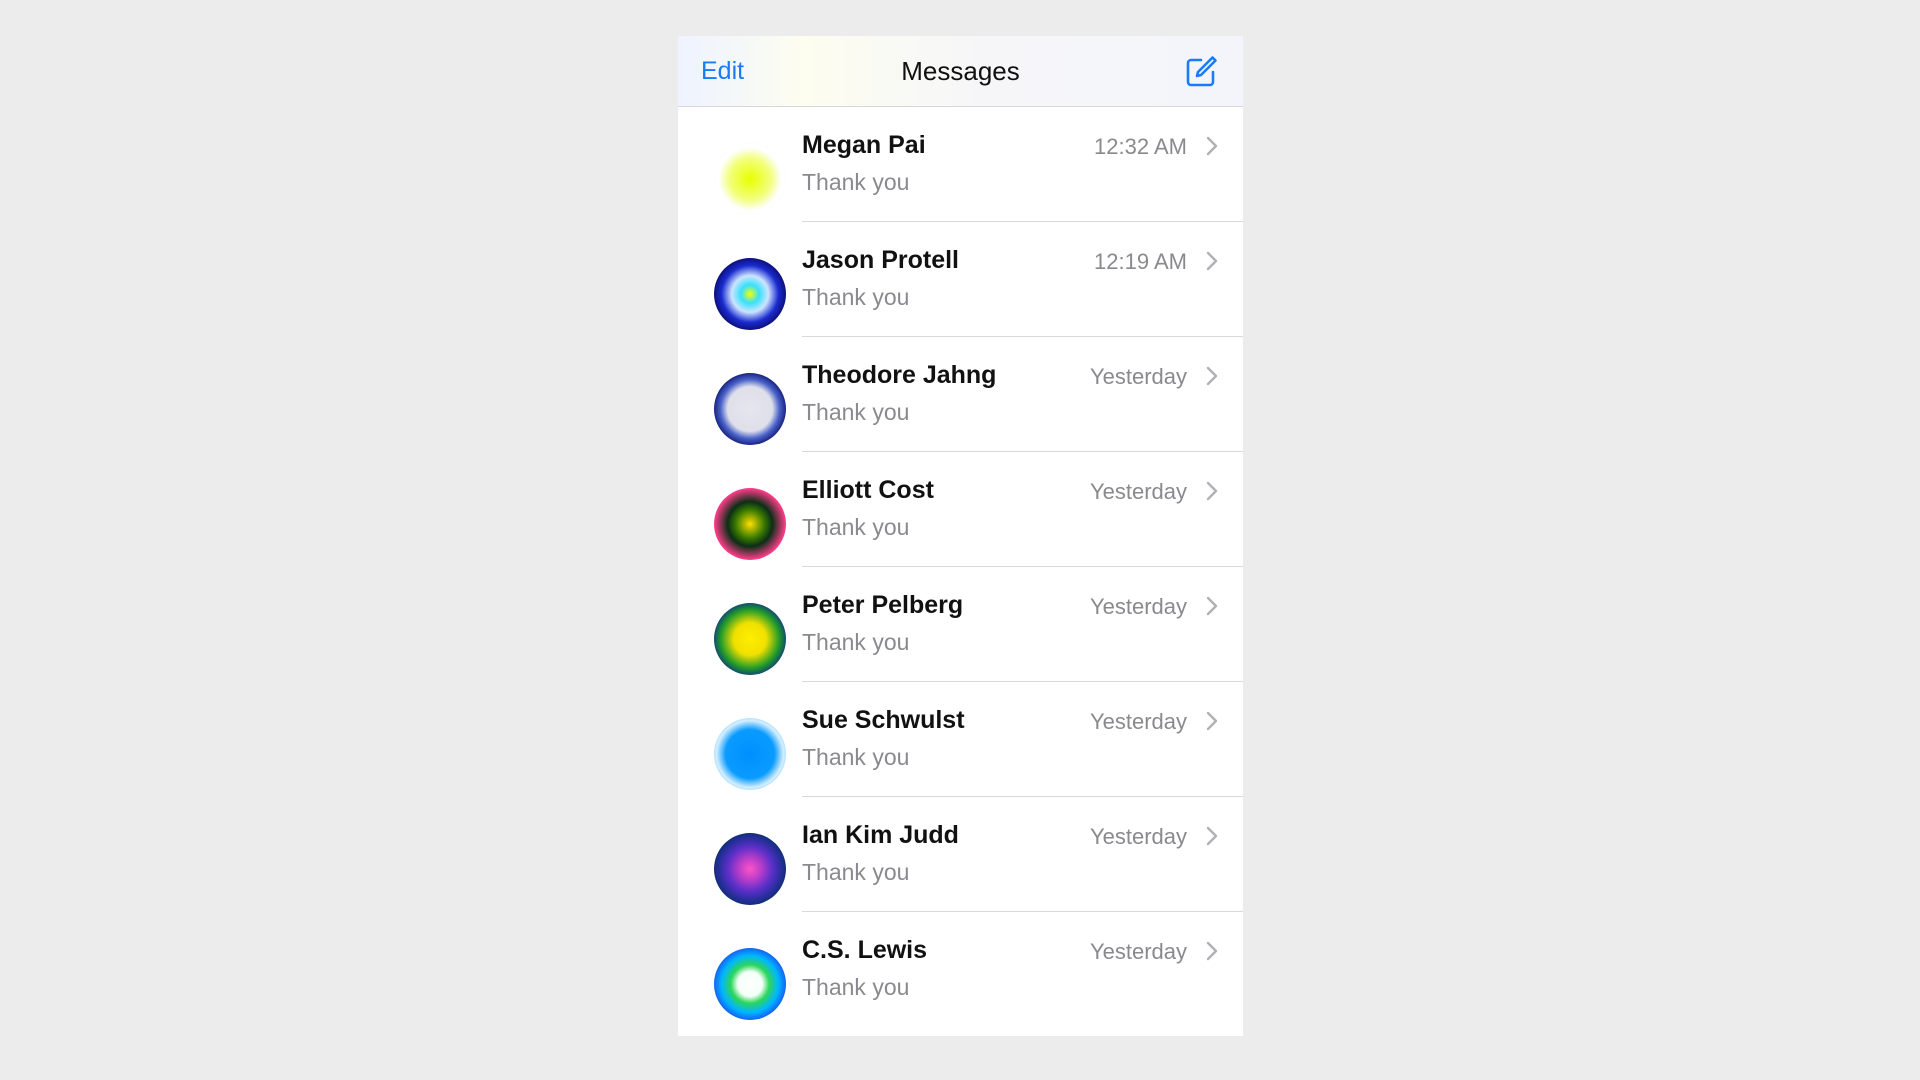  What do you see at coordinates (1140, 261) in the screenshot?
I see `message-time: 12:19 AM` at bounding box center [1140, 261].